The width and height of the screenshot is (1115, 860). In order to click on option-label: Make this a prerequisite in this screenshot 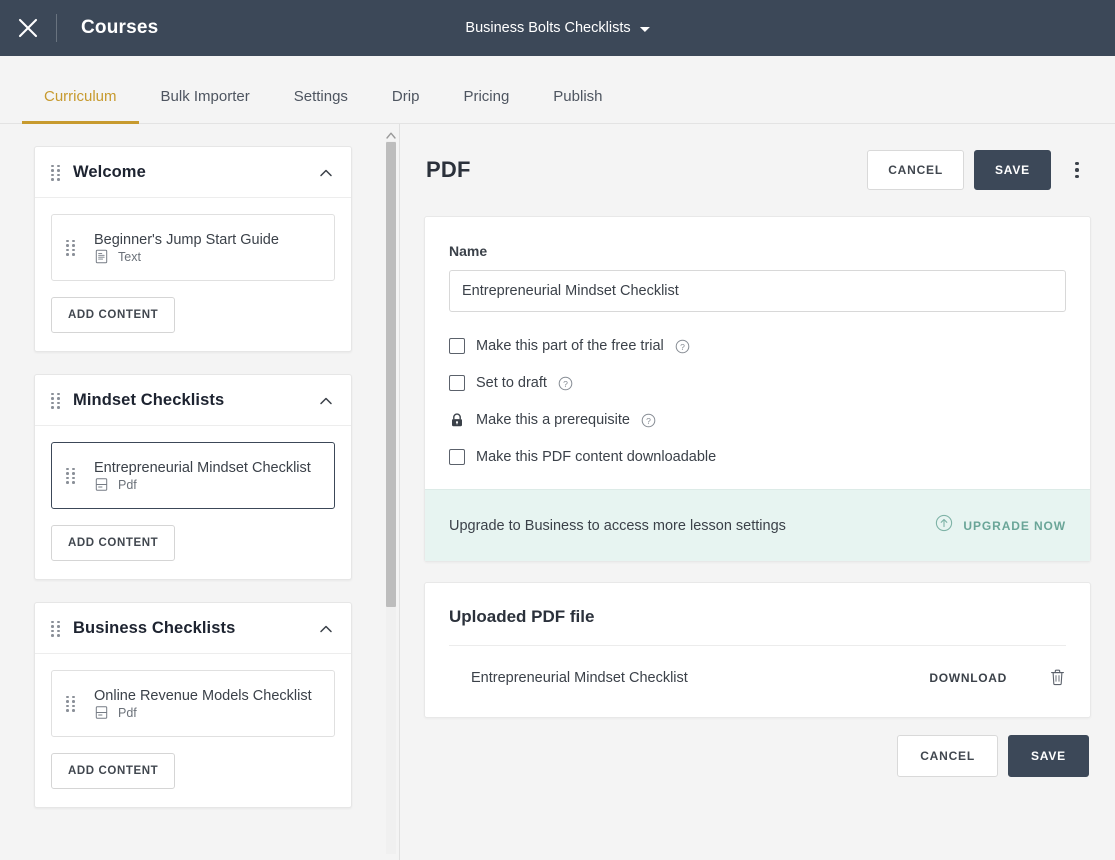, I will do `click(553, 420)`.